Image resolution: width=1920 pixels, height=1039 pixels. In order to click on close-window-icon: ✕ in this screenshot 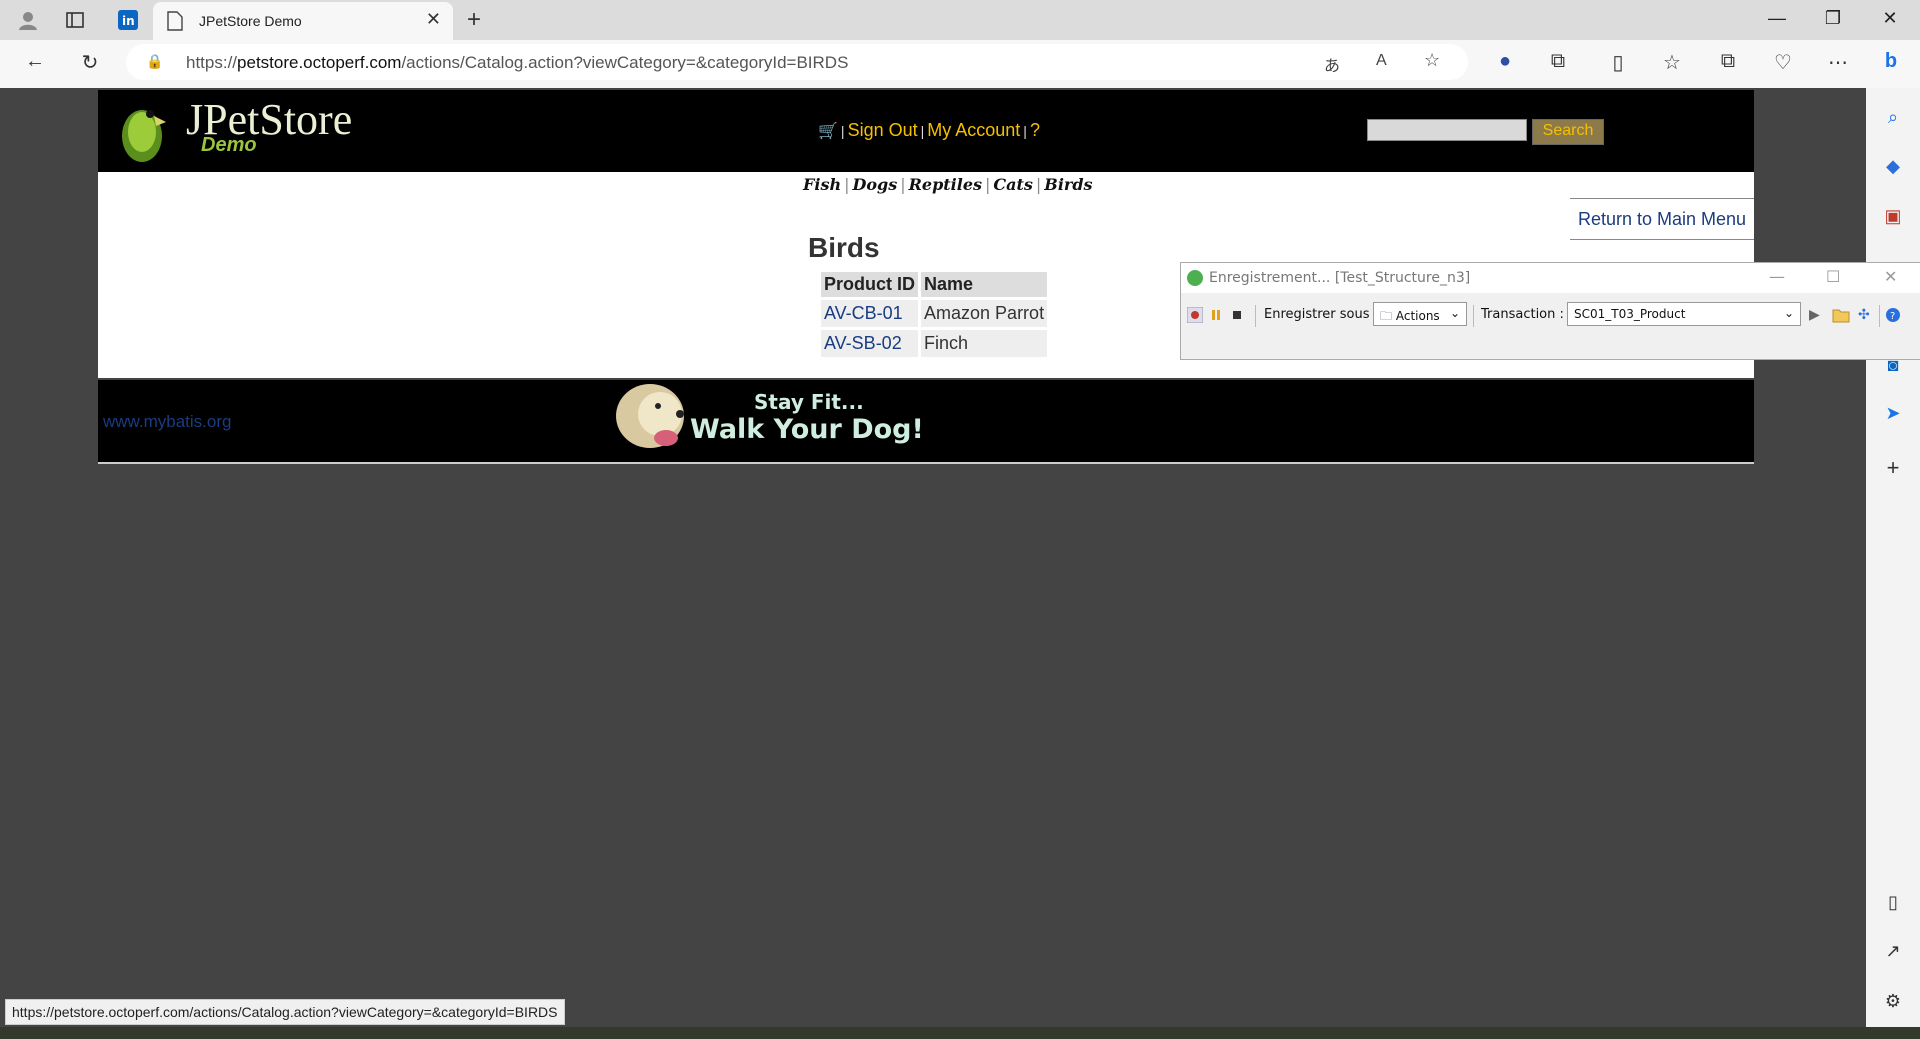, I will do `click(1890, 18)`.